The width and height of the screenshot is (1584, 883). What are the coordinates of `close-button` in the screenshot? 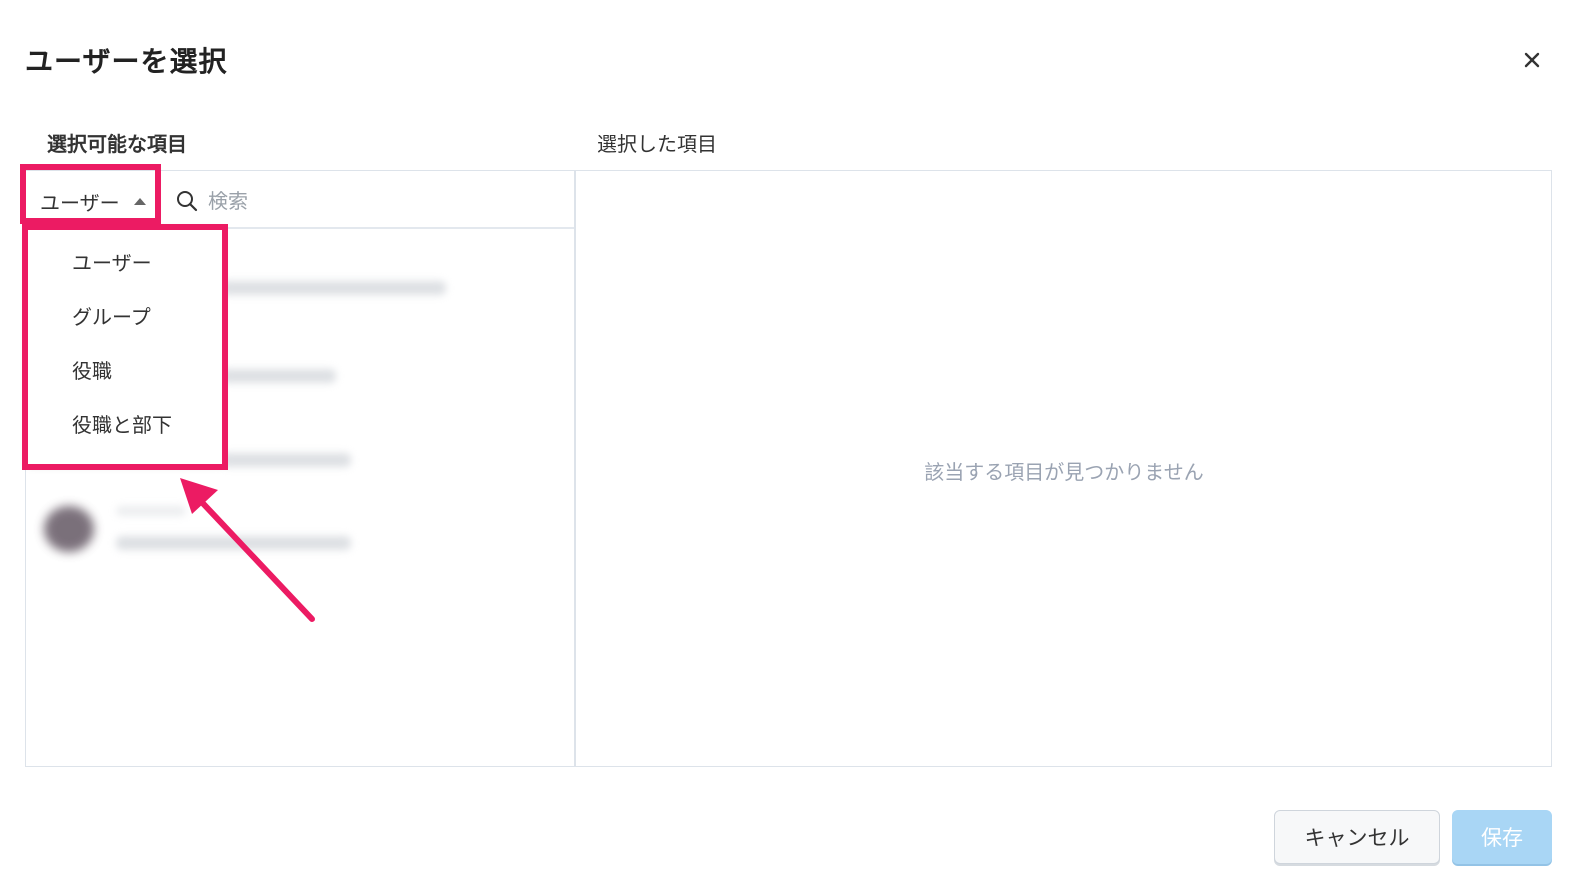 It's located at (1532, 60).